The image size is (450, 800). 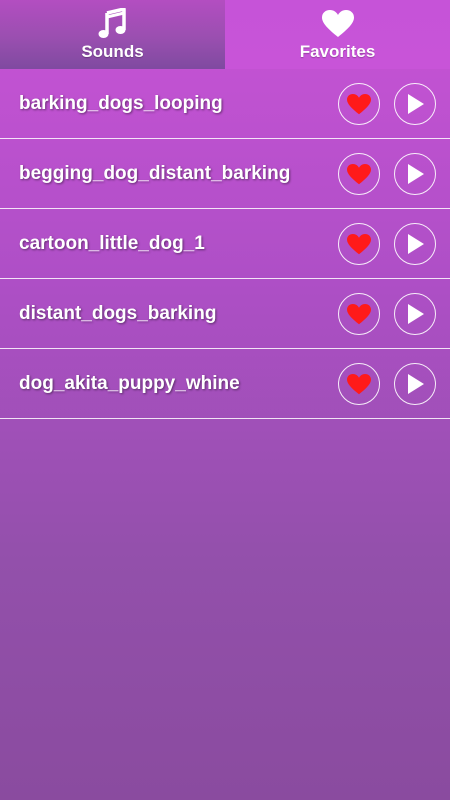 I want to click on sound-row: distant_dogs_barking, so click(x=225, y=314).